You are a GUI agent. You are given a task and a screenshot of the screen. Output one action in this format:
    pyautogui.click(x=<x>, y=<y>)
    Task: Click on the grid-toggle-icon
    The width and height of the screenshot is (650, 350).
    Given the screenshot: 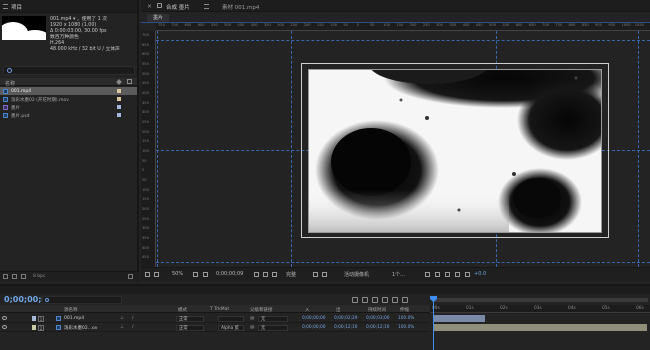 What is the action you would take?
    pyautogui.click(x=195, y=274)
    